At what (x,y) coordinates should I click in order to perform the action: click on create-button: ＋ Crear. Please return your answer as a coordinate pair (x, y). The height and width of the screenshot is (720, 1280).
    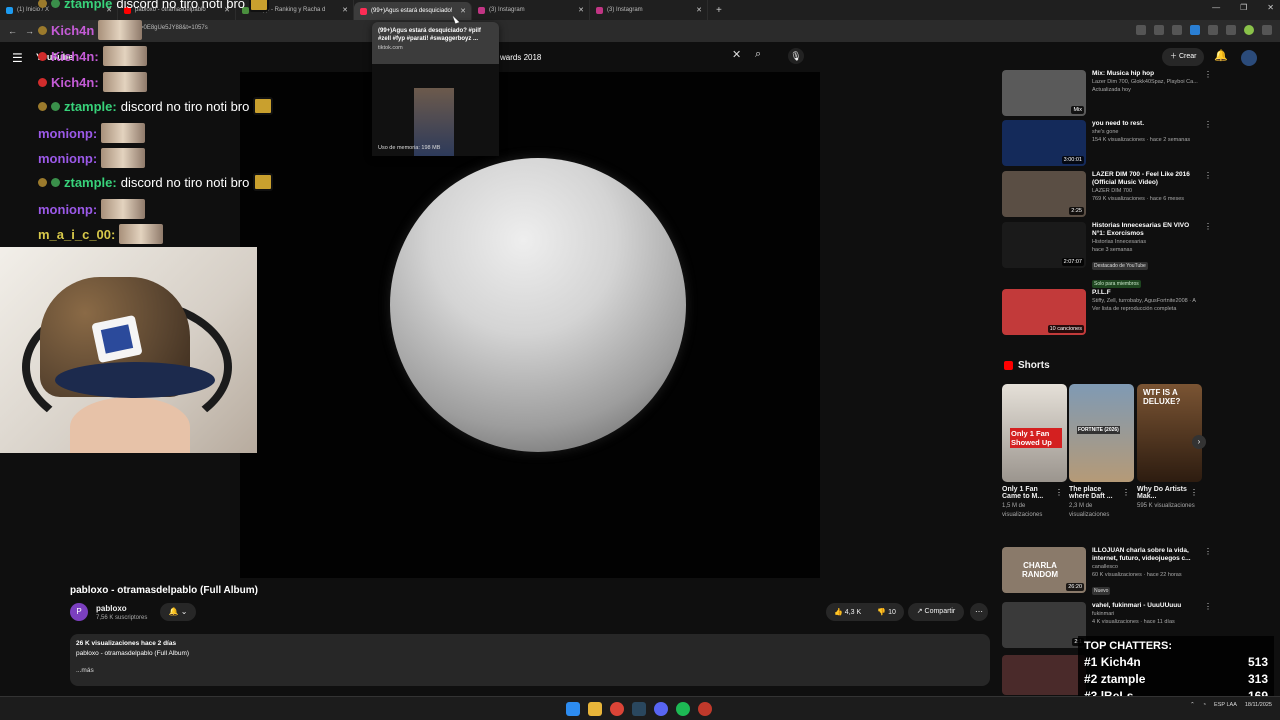
    Looking at the image, I should click on (1183, 57).